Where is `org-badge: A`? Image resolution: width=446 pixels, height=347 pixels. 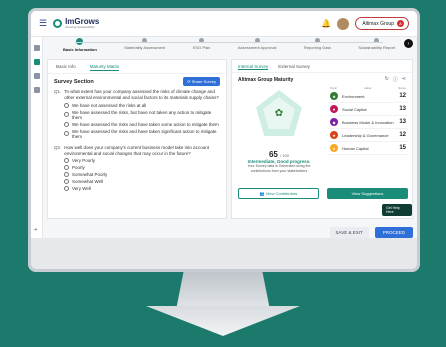 org-badge: A is located at coordinates (400, 23).